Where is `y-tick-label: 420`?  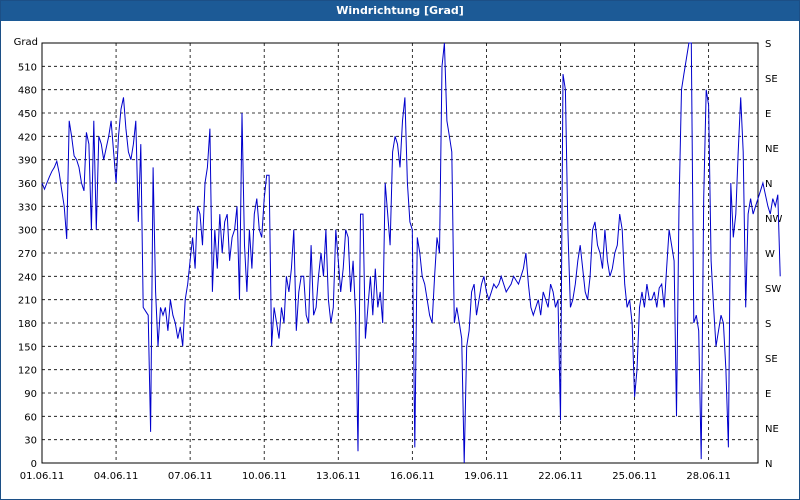
y-tick-label: 420 is located at coordinates (27, 137).